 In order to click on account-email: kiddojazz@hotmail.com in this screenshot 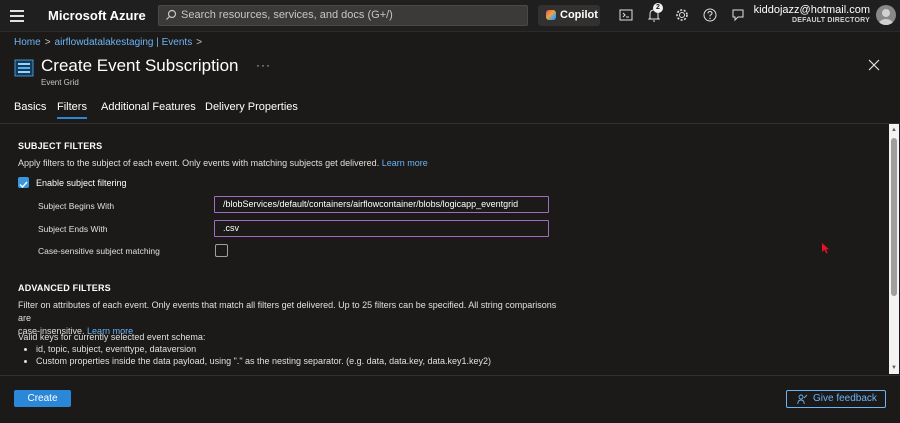, I will do `click(811, 10)`.